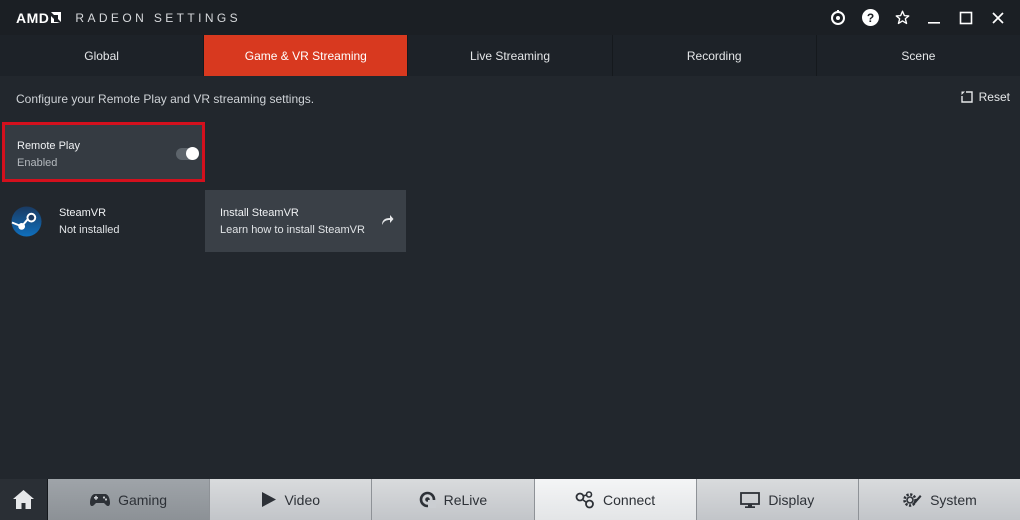  What do you see at coordinates (33, 17) in the screenshot?
I see `amd-logo-text: AMD` at bounding box center [33, 17].